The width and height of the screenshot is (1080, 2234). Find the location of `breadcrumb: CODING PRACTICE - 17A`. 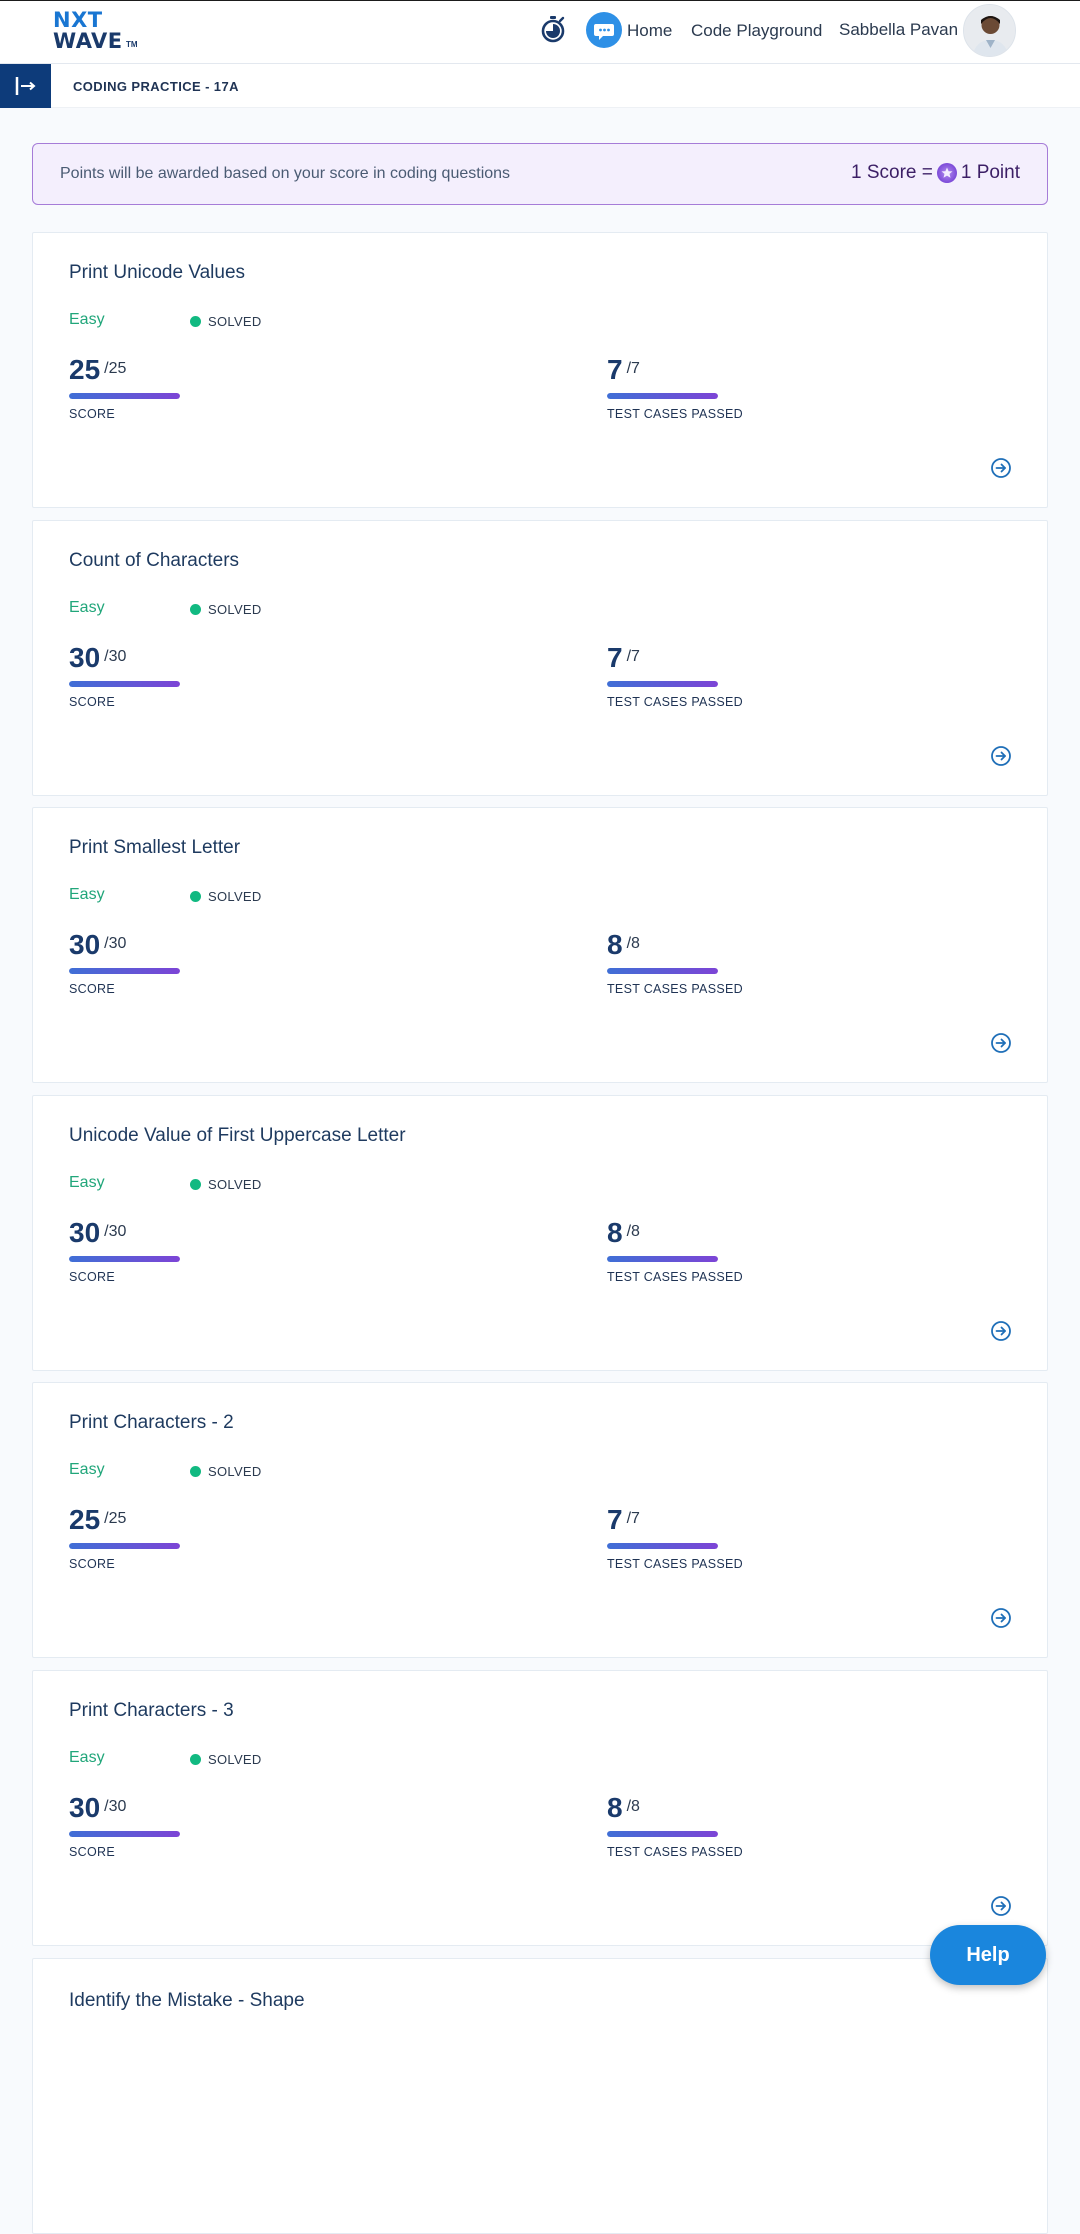

breadcrumb: CODING PRACTICE - 17A is located at coordinates (156, 86).